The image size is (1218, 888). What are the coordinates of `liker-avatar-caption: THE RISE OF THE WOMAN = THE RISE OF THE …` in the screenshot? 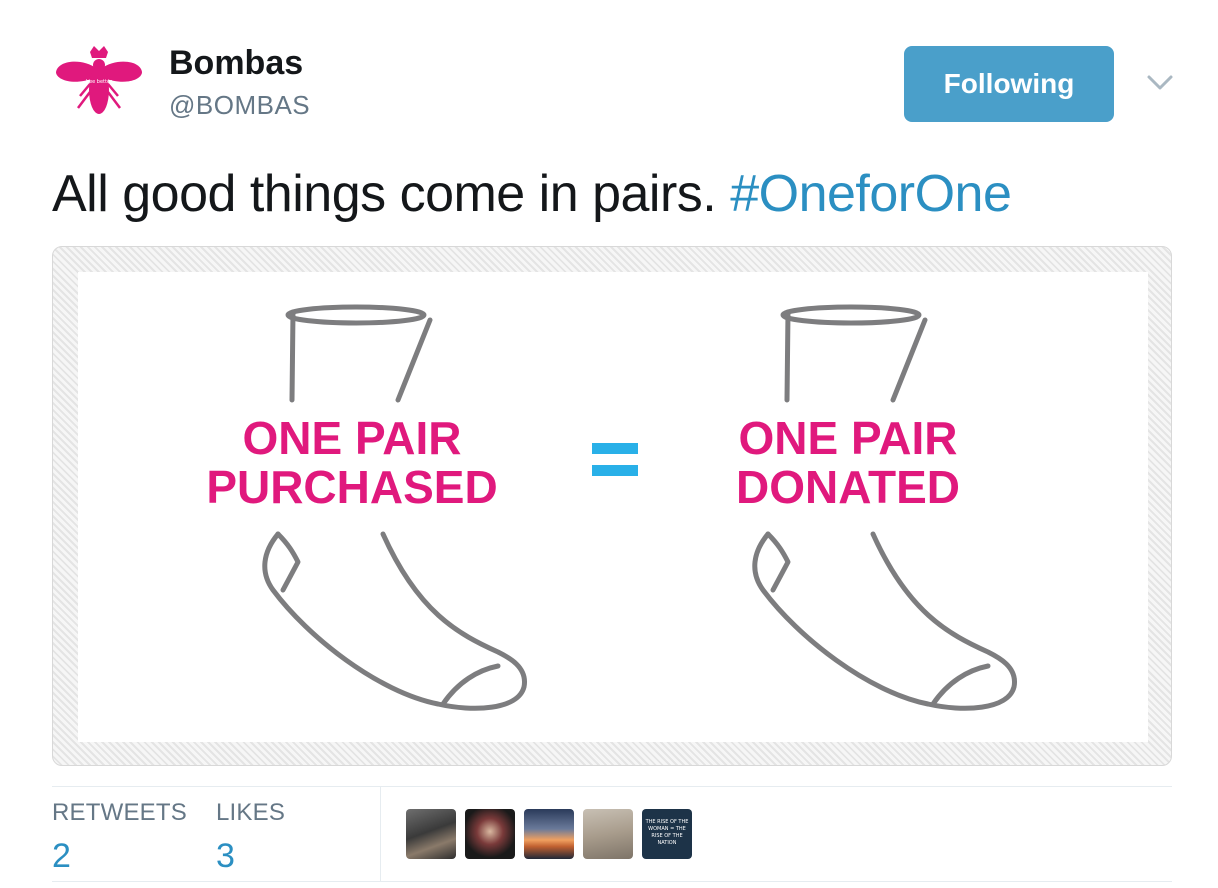 It's located at (667, 832).